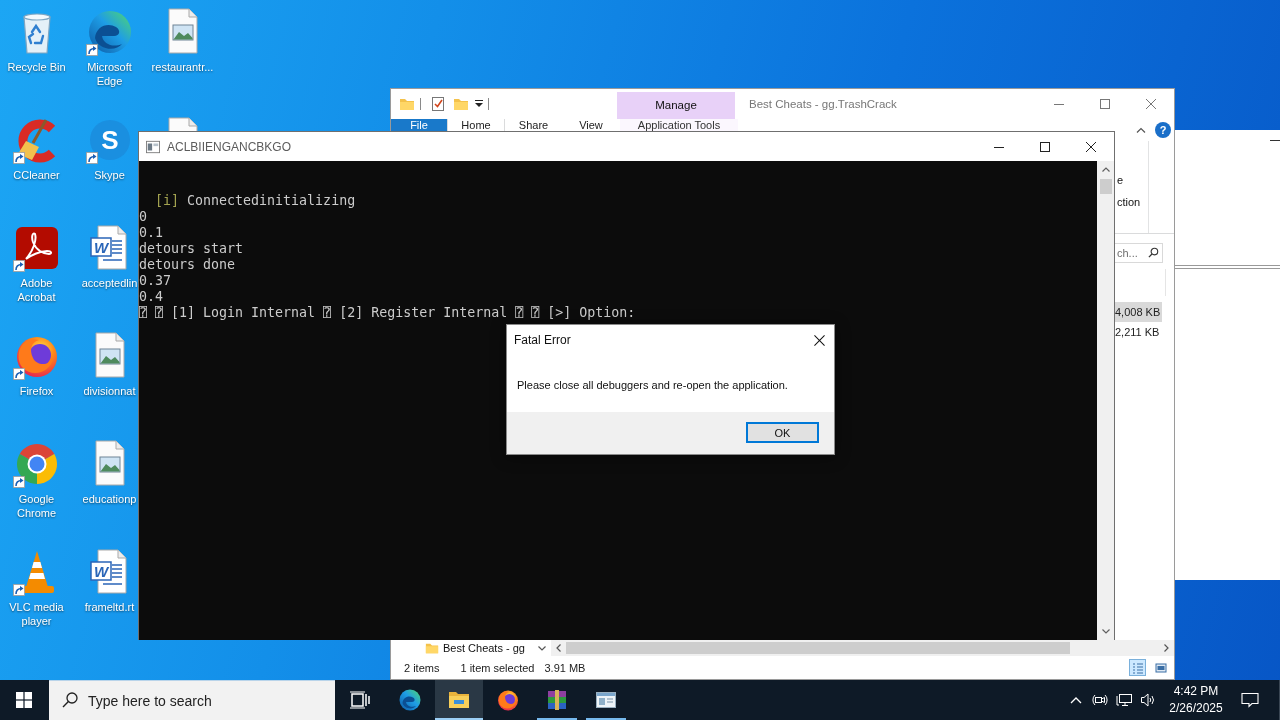  What do you see at coordinates (191, 249) in the screenshot?
I see `console-line: detours start` at bounding box center [191, 249].